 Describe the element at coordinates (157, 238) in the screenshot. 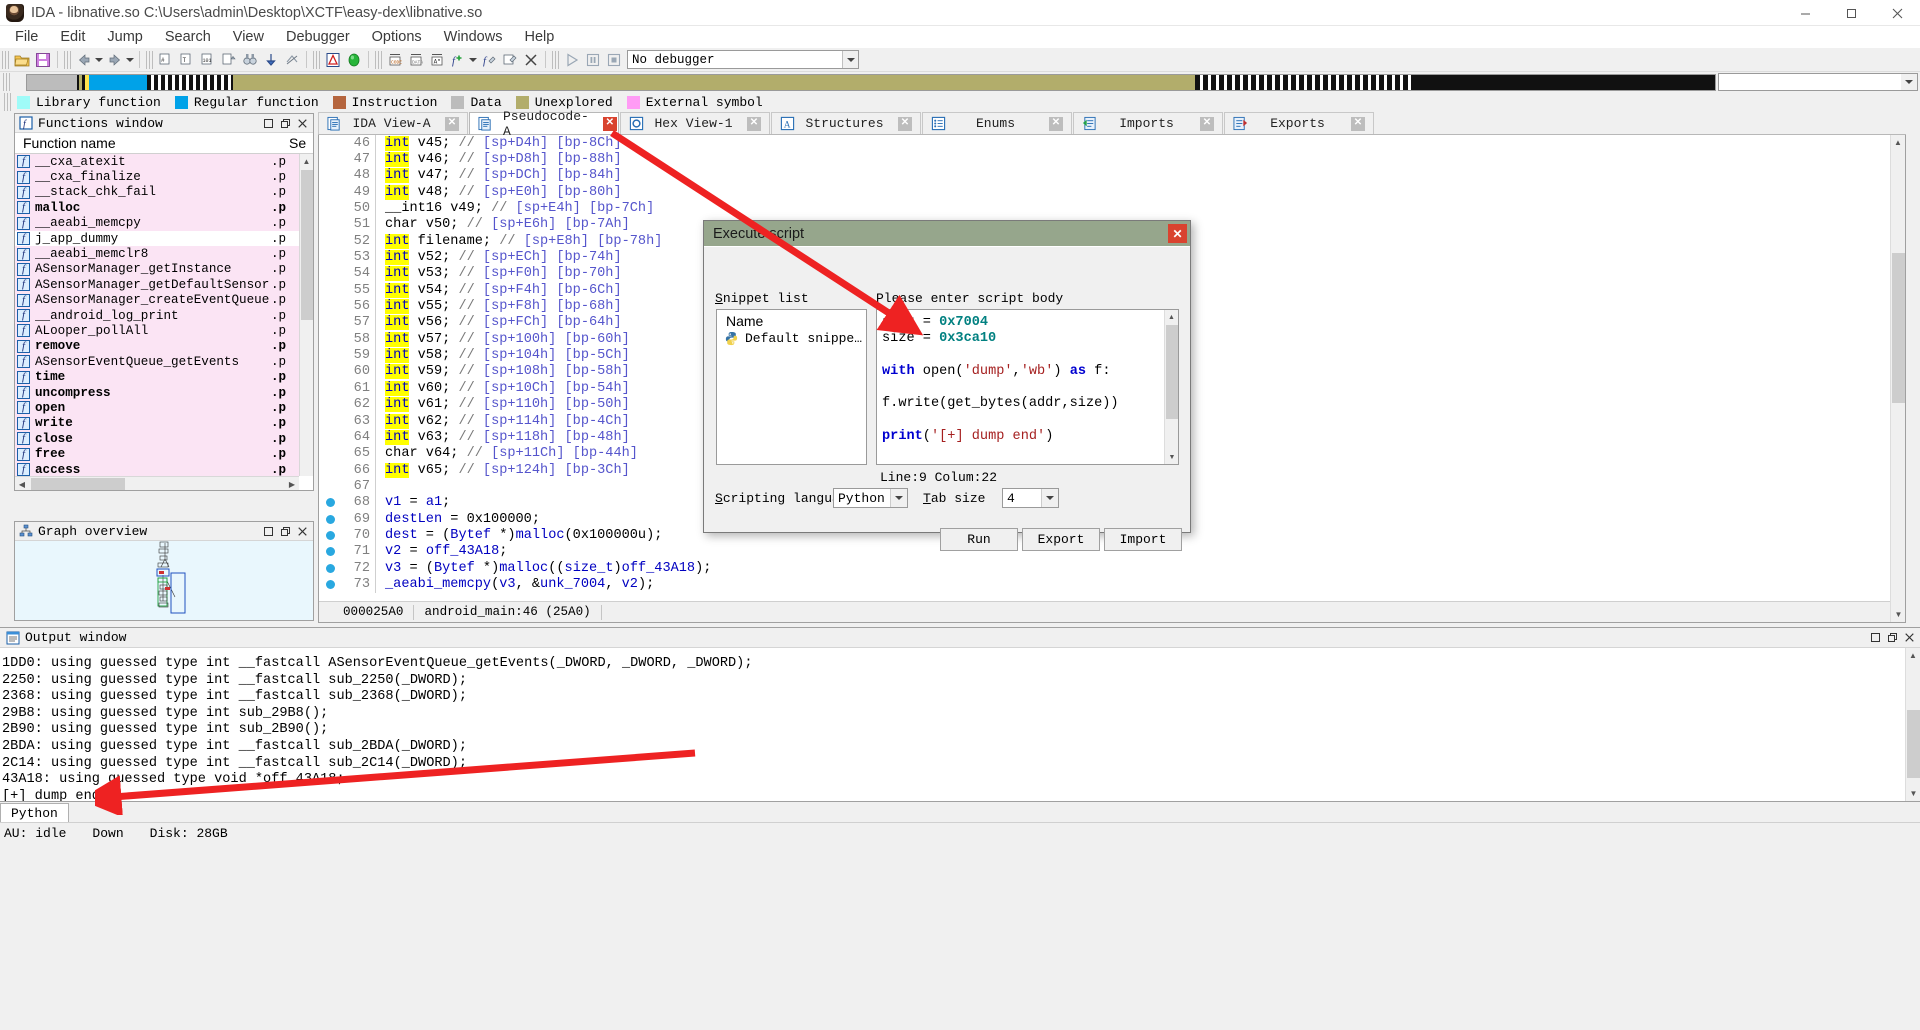

I see `function-list-row: f j_app_dummy .p` at that location.